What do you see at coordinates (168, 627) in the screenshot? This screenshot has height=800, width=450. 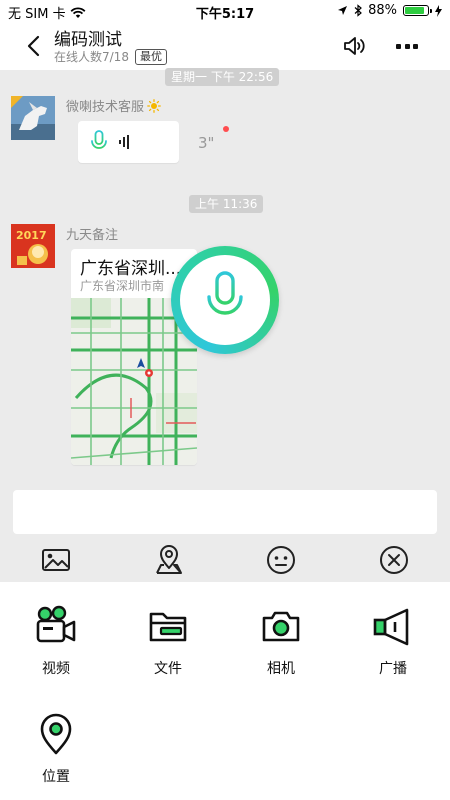 I see `folder-icon` at bounding box center [168, 627].